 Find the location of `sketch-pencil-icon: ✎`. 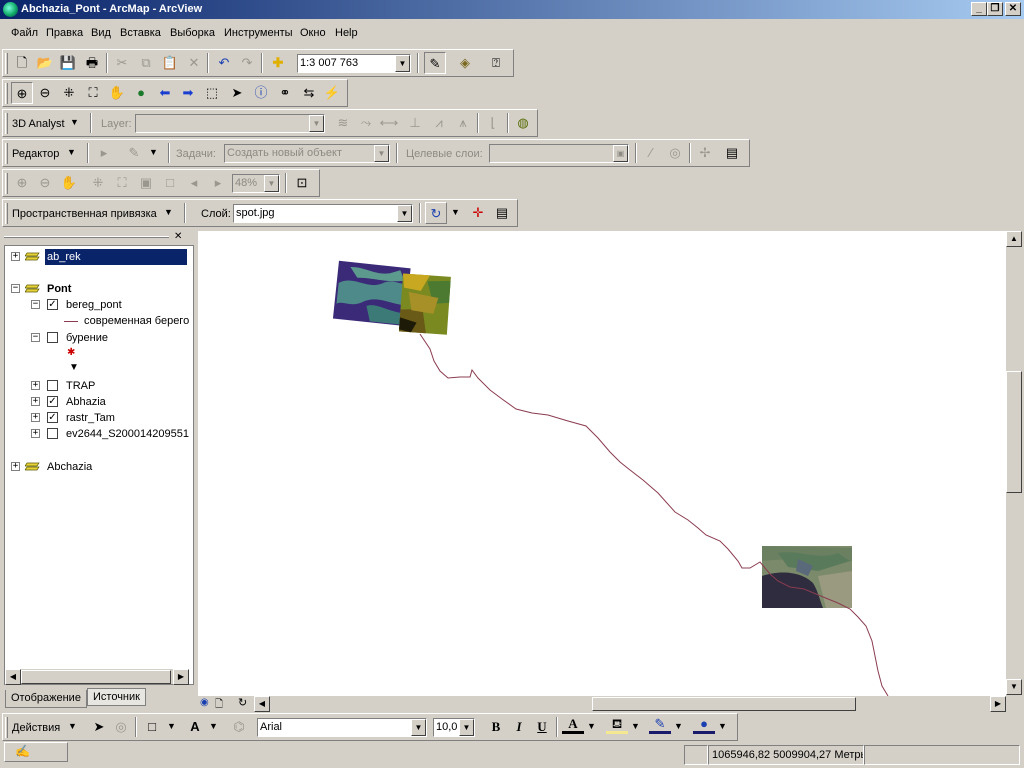

sketch-pencil-icon: ✎ is located at coordinates (134, 153).